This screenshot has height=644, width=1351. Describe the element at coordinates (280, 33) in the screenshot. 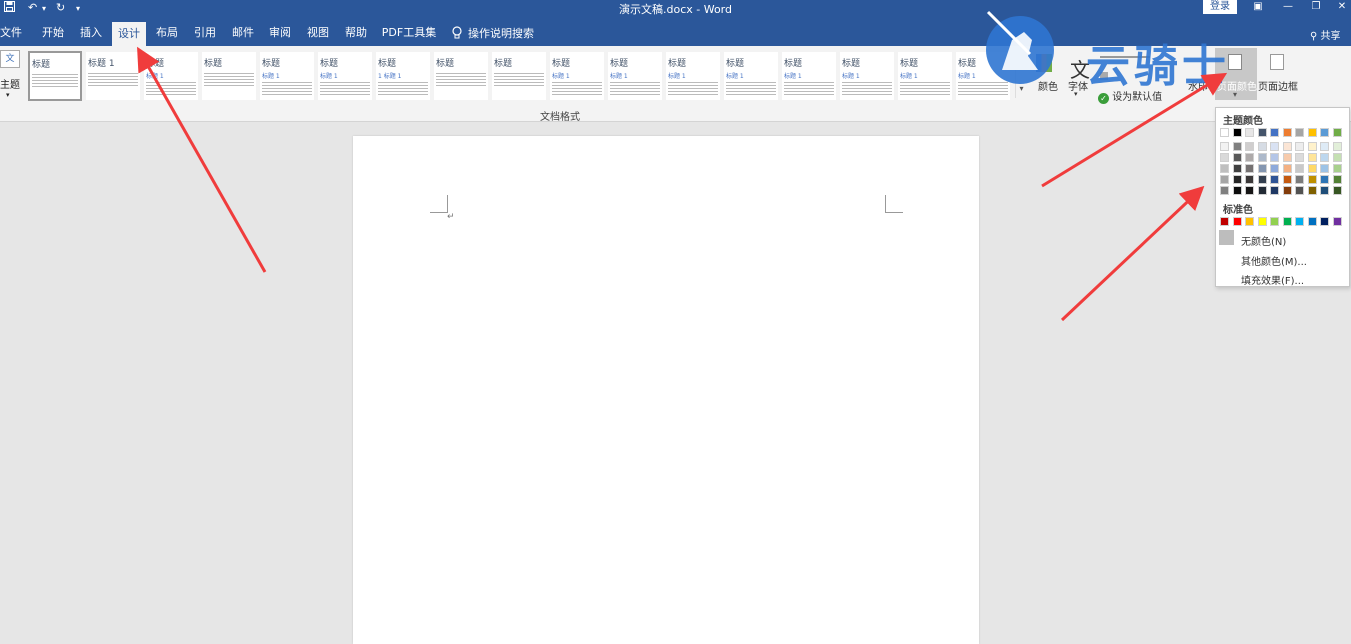

I see `tab-review: 审阅` at that location.